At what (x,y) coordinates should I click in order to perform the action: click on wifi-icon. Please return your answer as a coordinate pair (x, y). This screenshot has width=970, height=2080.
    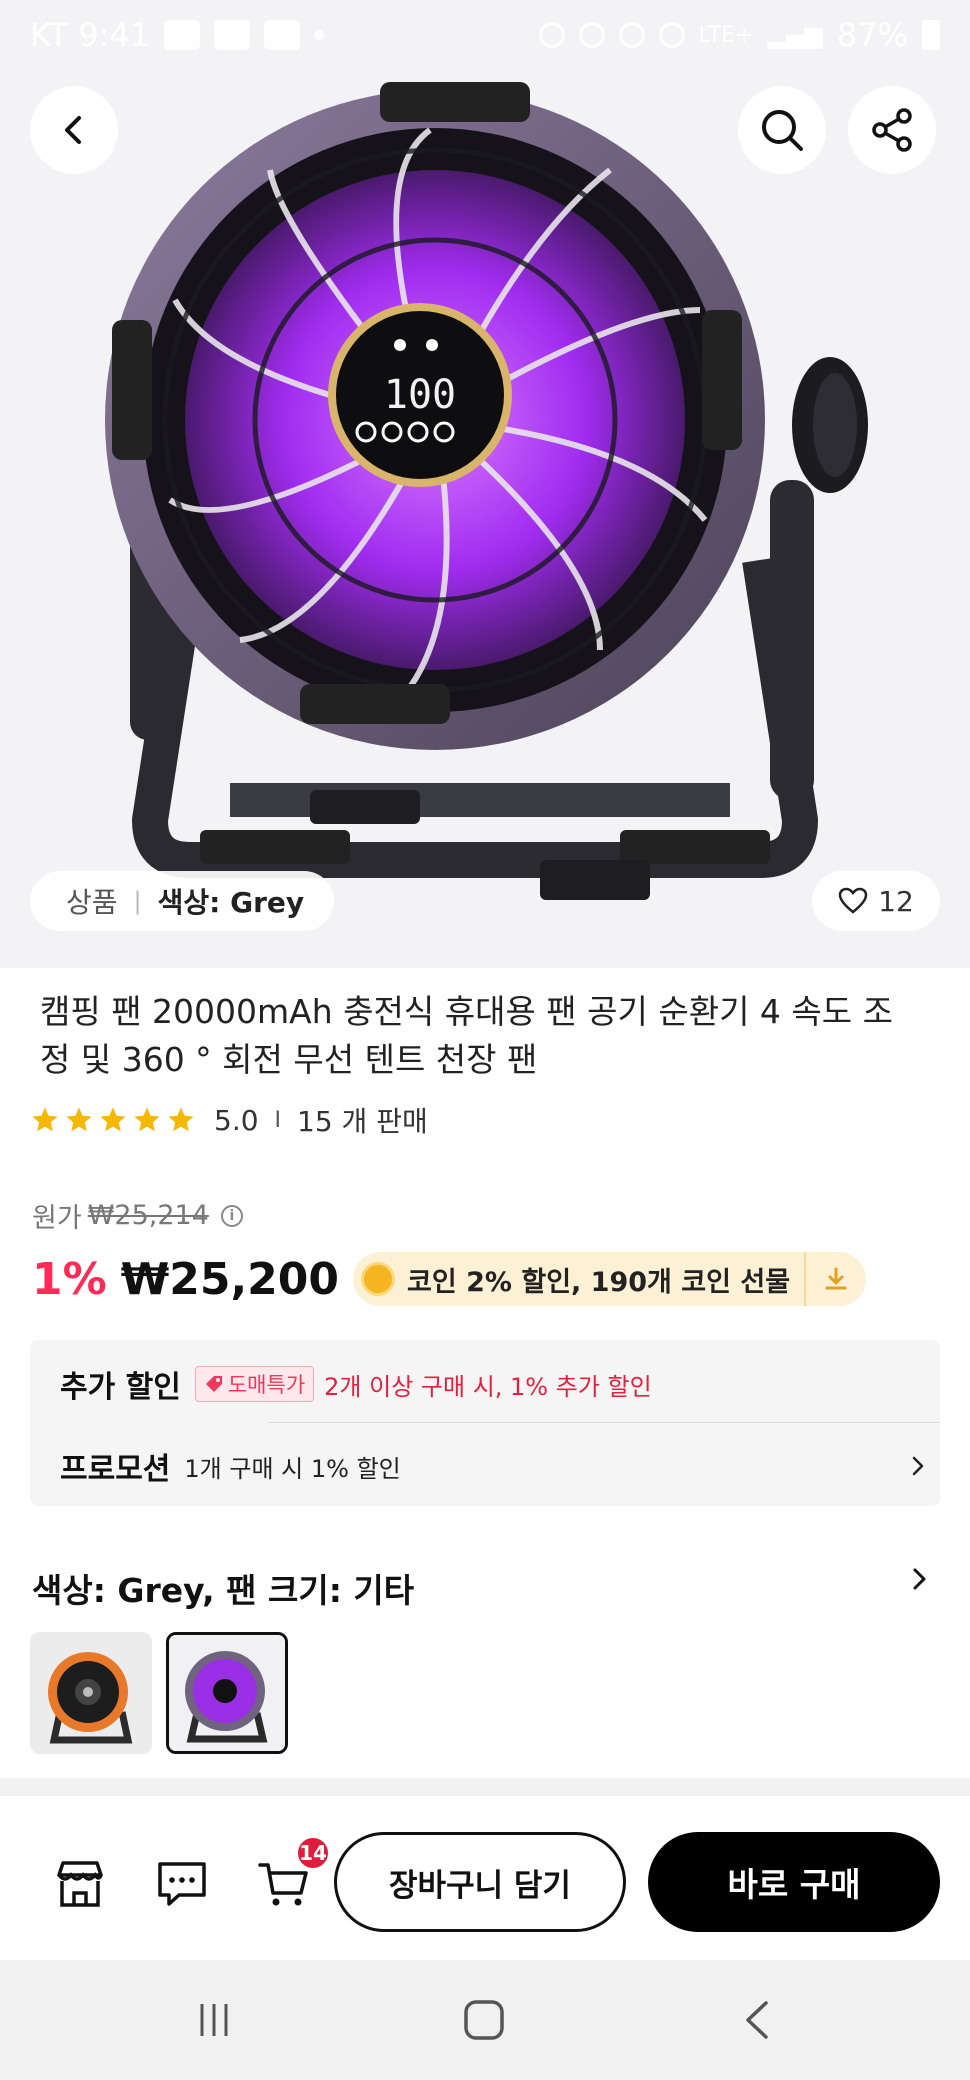
    Looking at the image, I should click on (671, 35).